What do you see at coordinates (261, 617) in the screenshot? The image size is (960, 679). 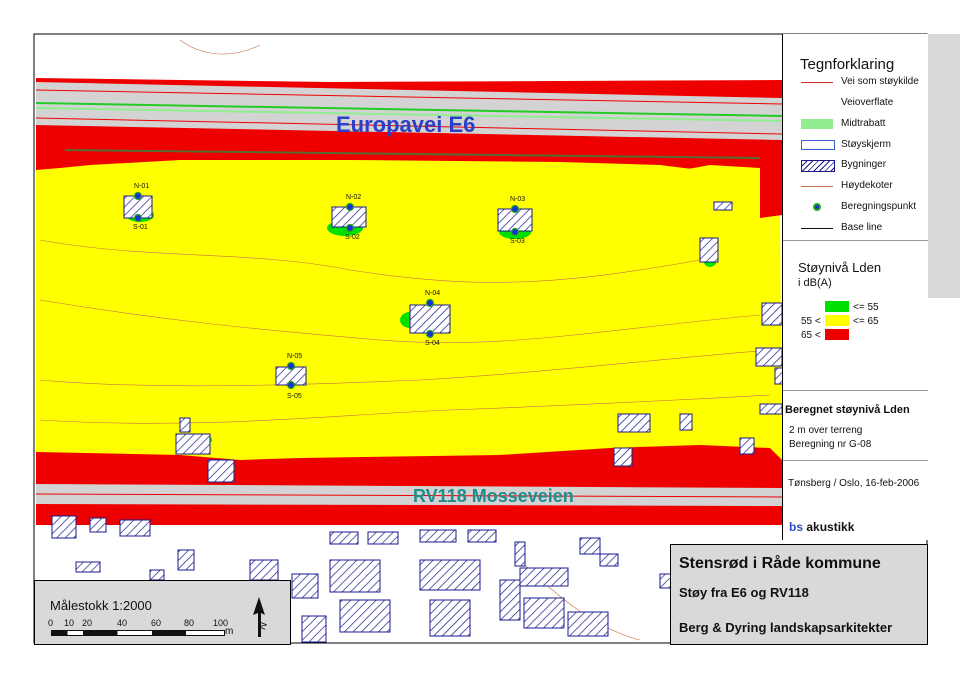 I see `north-arrow-icon: N` at bounding box center [261, 617].